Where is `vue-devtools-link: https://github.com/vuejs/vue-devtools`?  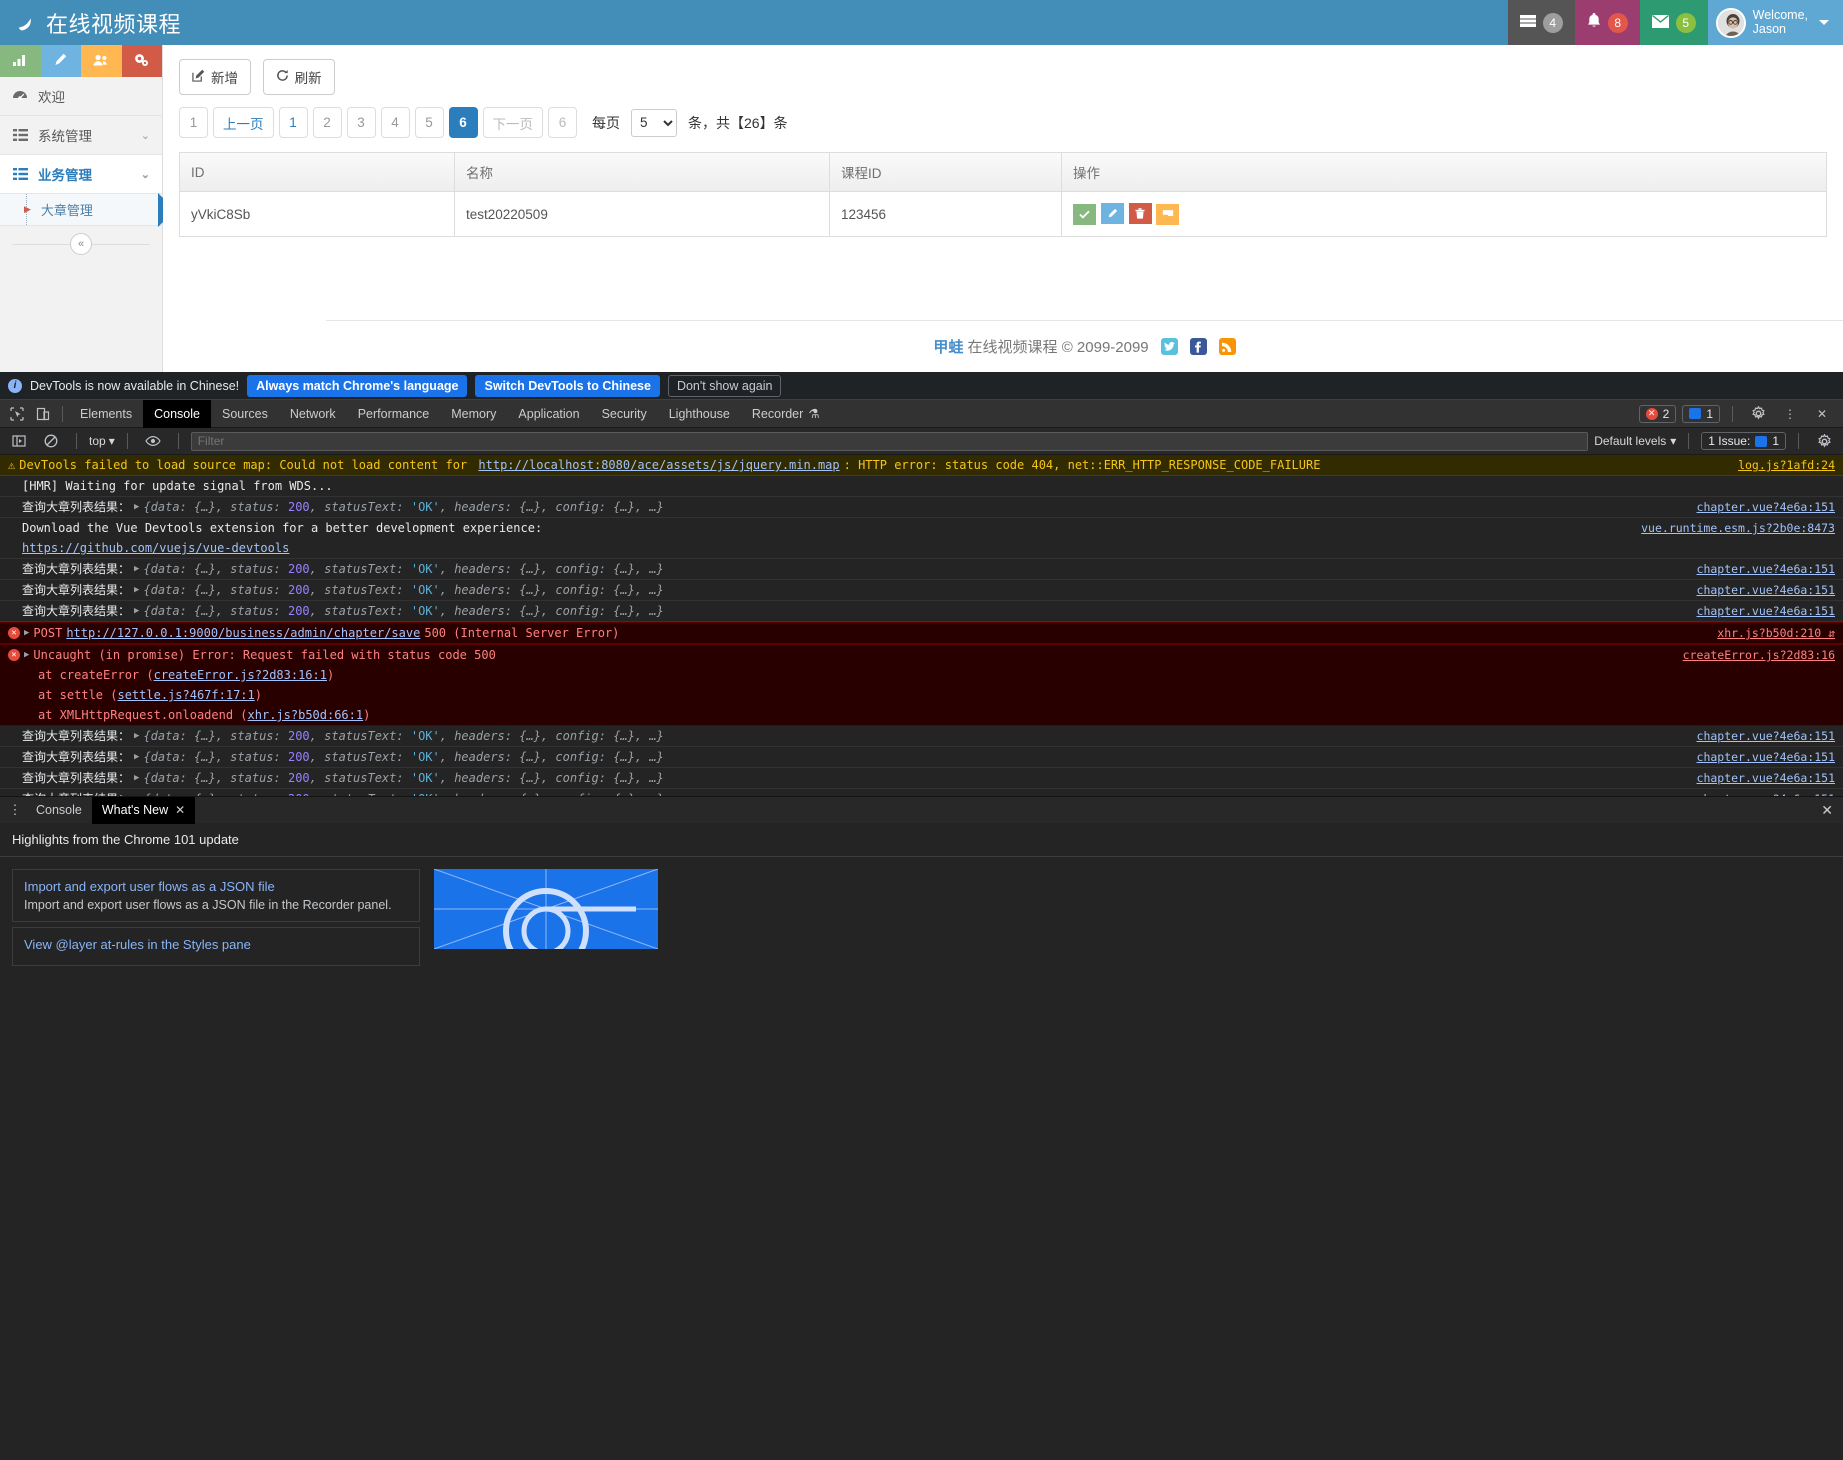 vue-devtools-link: https://github.com/vuejs/vue-devtools is located at coordinates (155, 548).